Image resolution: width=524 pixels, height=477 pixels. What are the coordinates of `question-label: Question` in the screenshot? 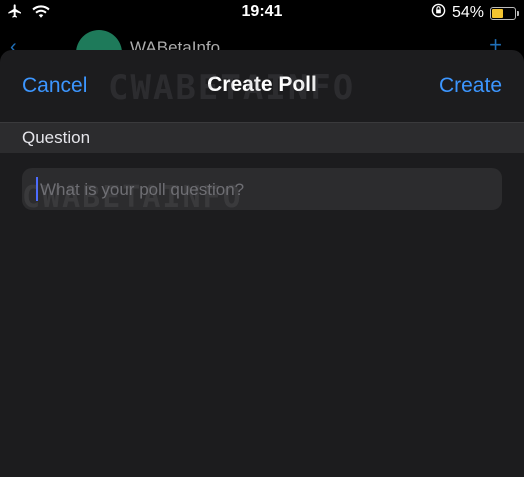 It's located at (56, 137).